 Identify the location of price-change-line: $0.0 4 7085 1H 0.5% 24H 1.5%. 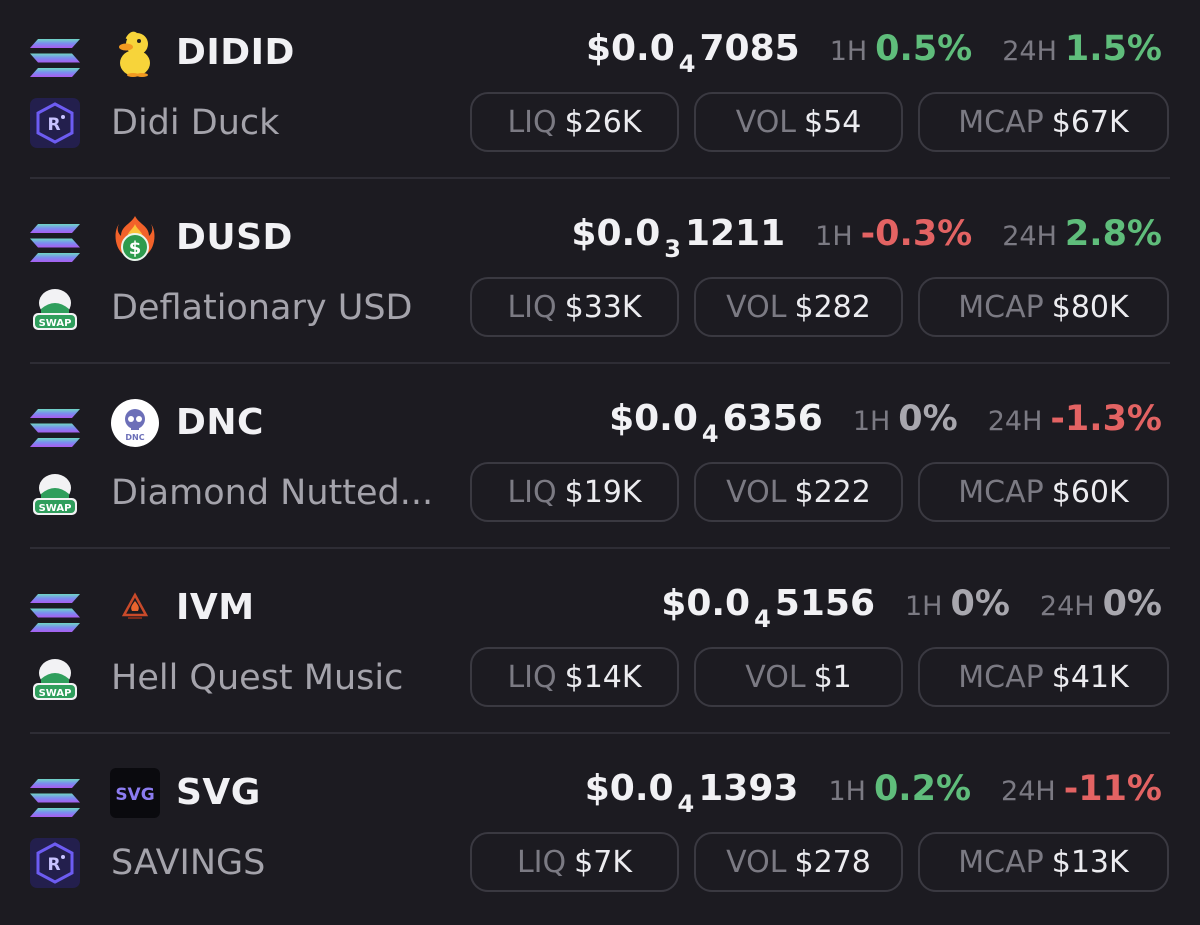
(874, 53).